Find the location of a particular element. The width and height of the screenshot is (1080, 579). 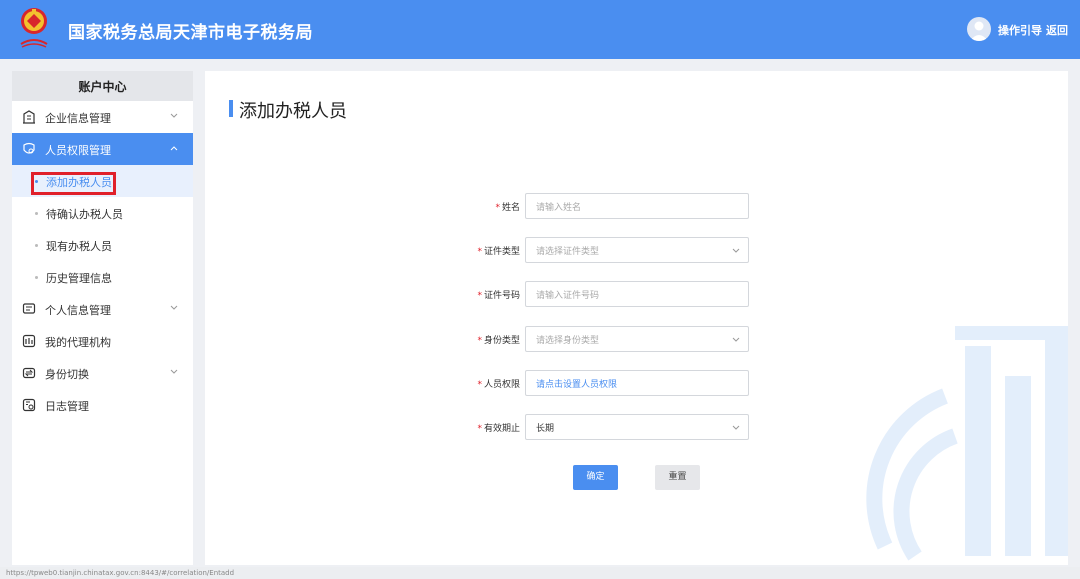

agency-icon is located at coordinates (29, 341).